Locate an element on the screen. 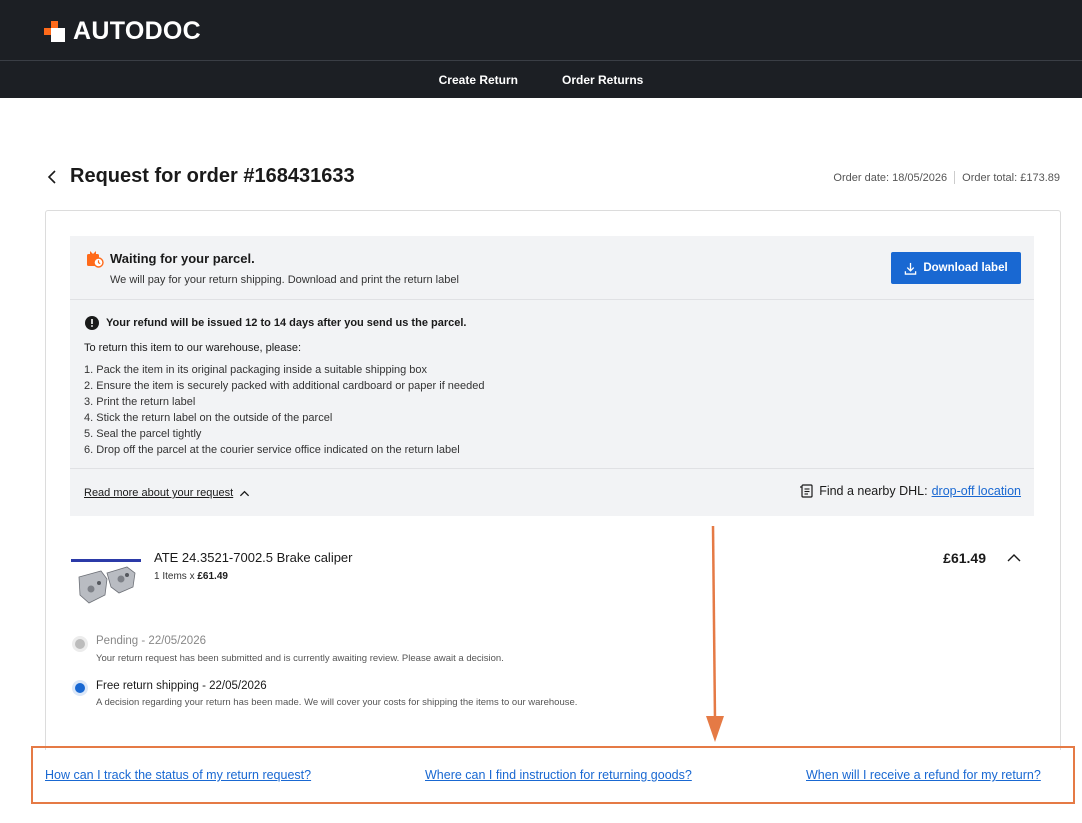 Image resolution: width=1082 pixels, height=823 pixels. logo-cross-icon is located at coordinates (54, 31).